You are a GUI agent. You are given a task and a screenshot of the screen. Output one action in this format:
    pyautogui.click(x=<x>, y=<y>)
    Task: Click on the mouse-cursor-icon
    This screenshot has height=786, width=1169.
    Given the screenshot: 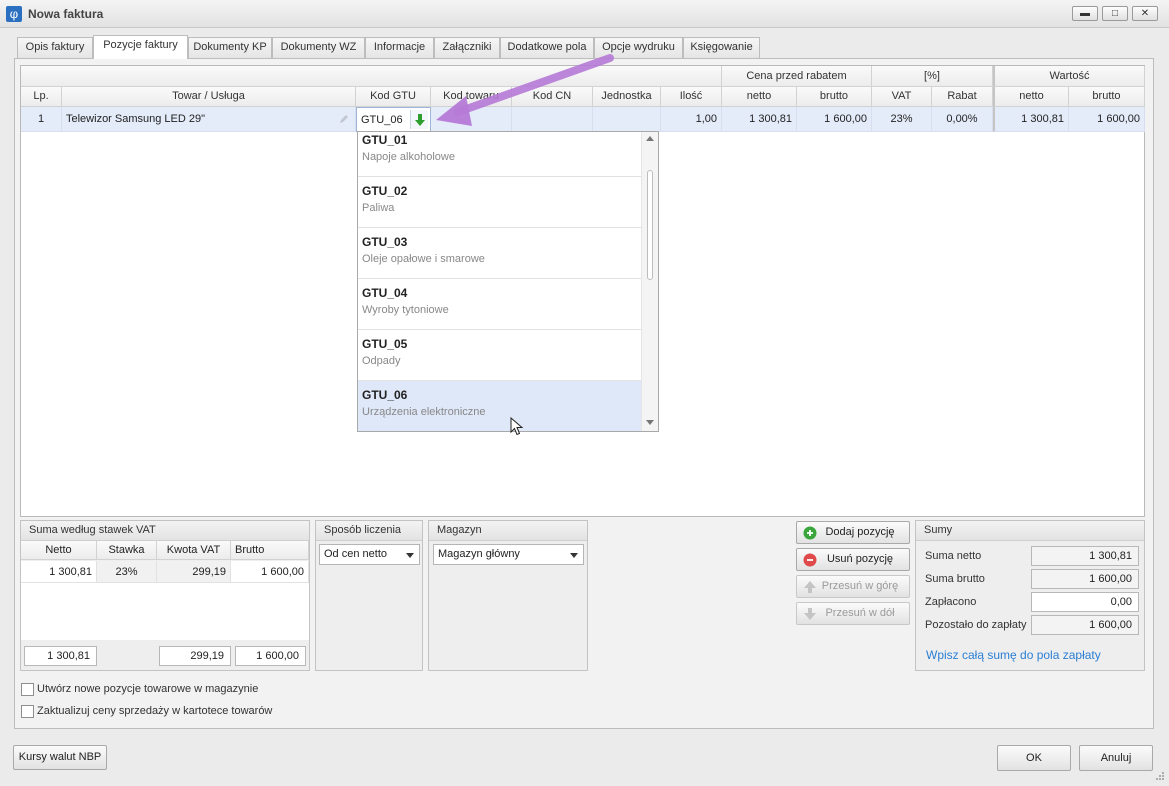 What is the action you would take?
    pyautogui.click(x=517, y=426)
    